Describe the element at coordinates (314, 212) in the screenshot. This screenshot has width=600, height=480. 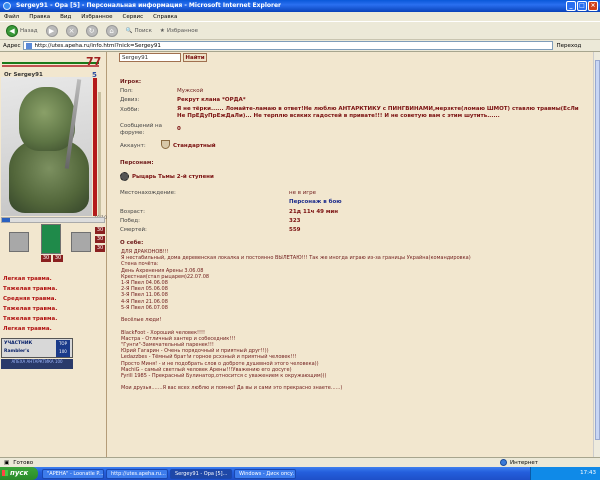
I see `age-value: 21д 11ч 49 мин` at that location.